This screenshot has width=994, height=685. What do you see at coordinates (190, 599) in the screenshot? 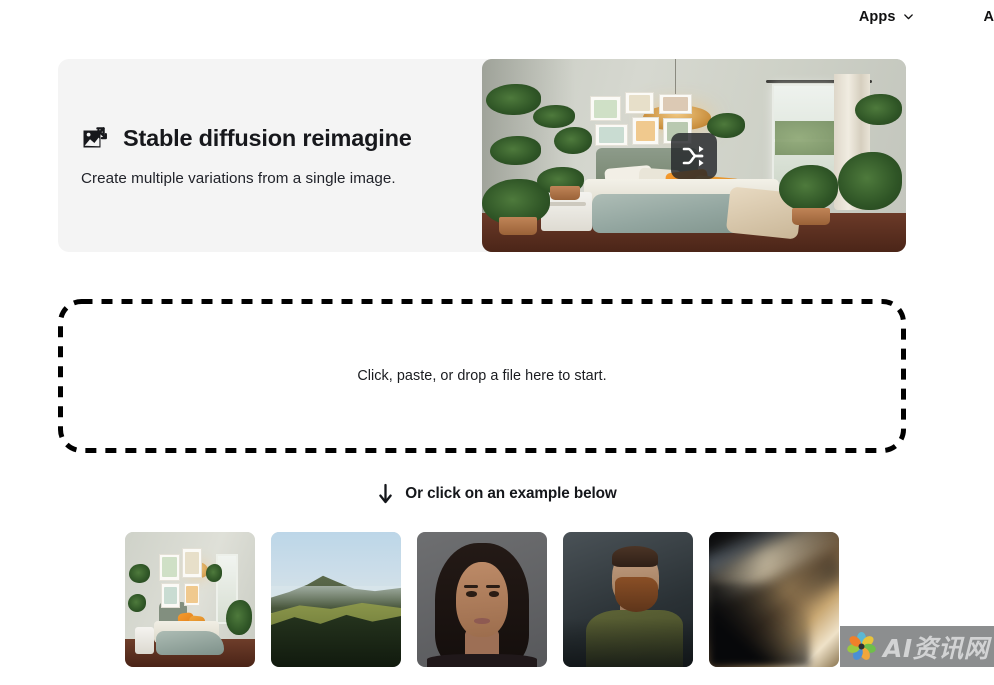
I see `example-bedroom` at bounding box center [190, 599].